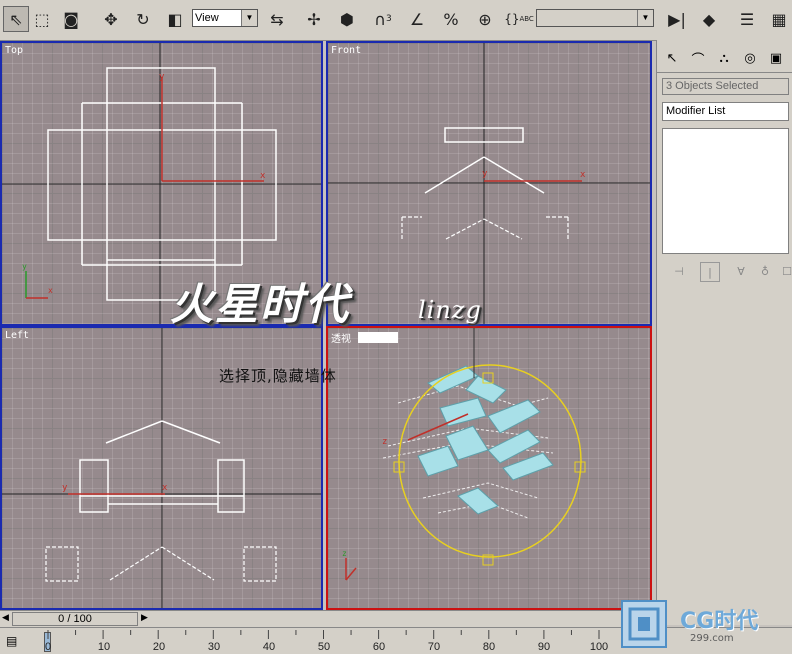  What do you see at coordinates (451, 19) in the screenshot?
I see `percent-snap-icon: %` at bounding box center [451, 19].